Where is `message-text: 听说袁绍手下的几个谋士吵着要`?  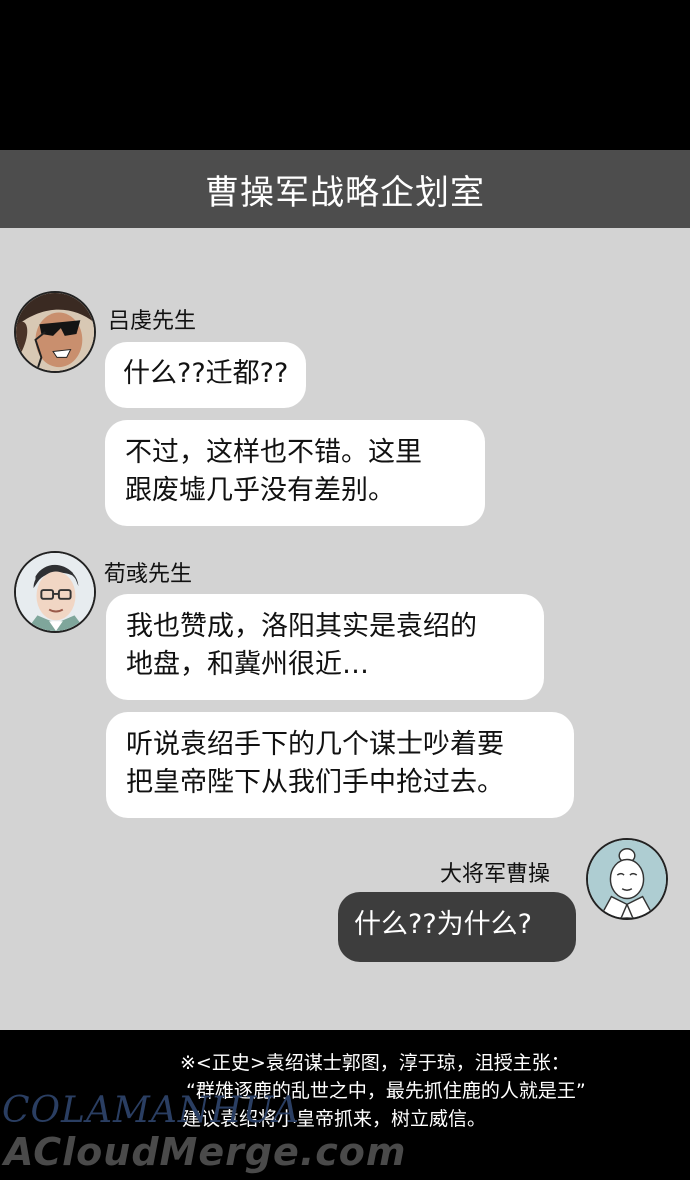
message-text: 听说袁绍手下的几个谋士吵着要 is located at coordinates (315, 744).